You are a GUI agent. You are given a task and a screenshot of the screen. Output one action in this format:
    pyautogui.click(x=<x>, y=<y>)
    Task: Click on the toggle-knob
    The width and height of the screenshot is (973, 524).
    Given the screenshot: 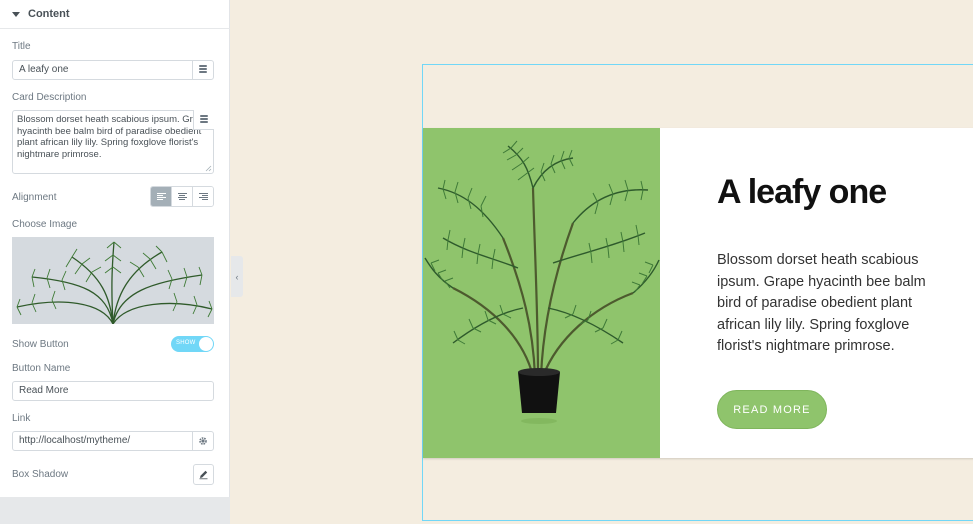 What is the action you would take?
    pyautogui.click(x=206, y=344)
    